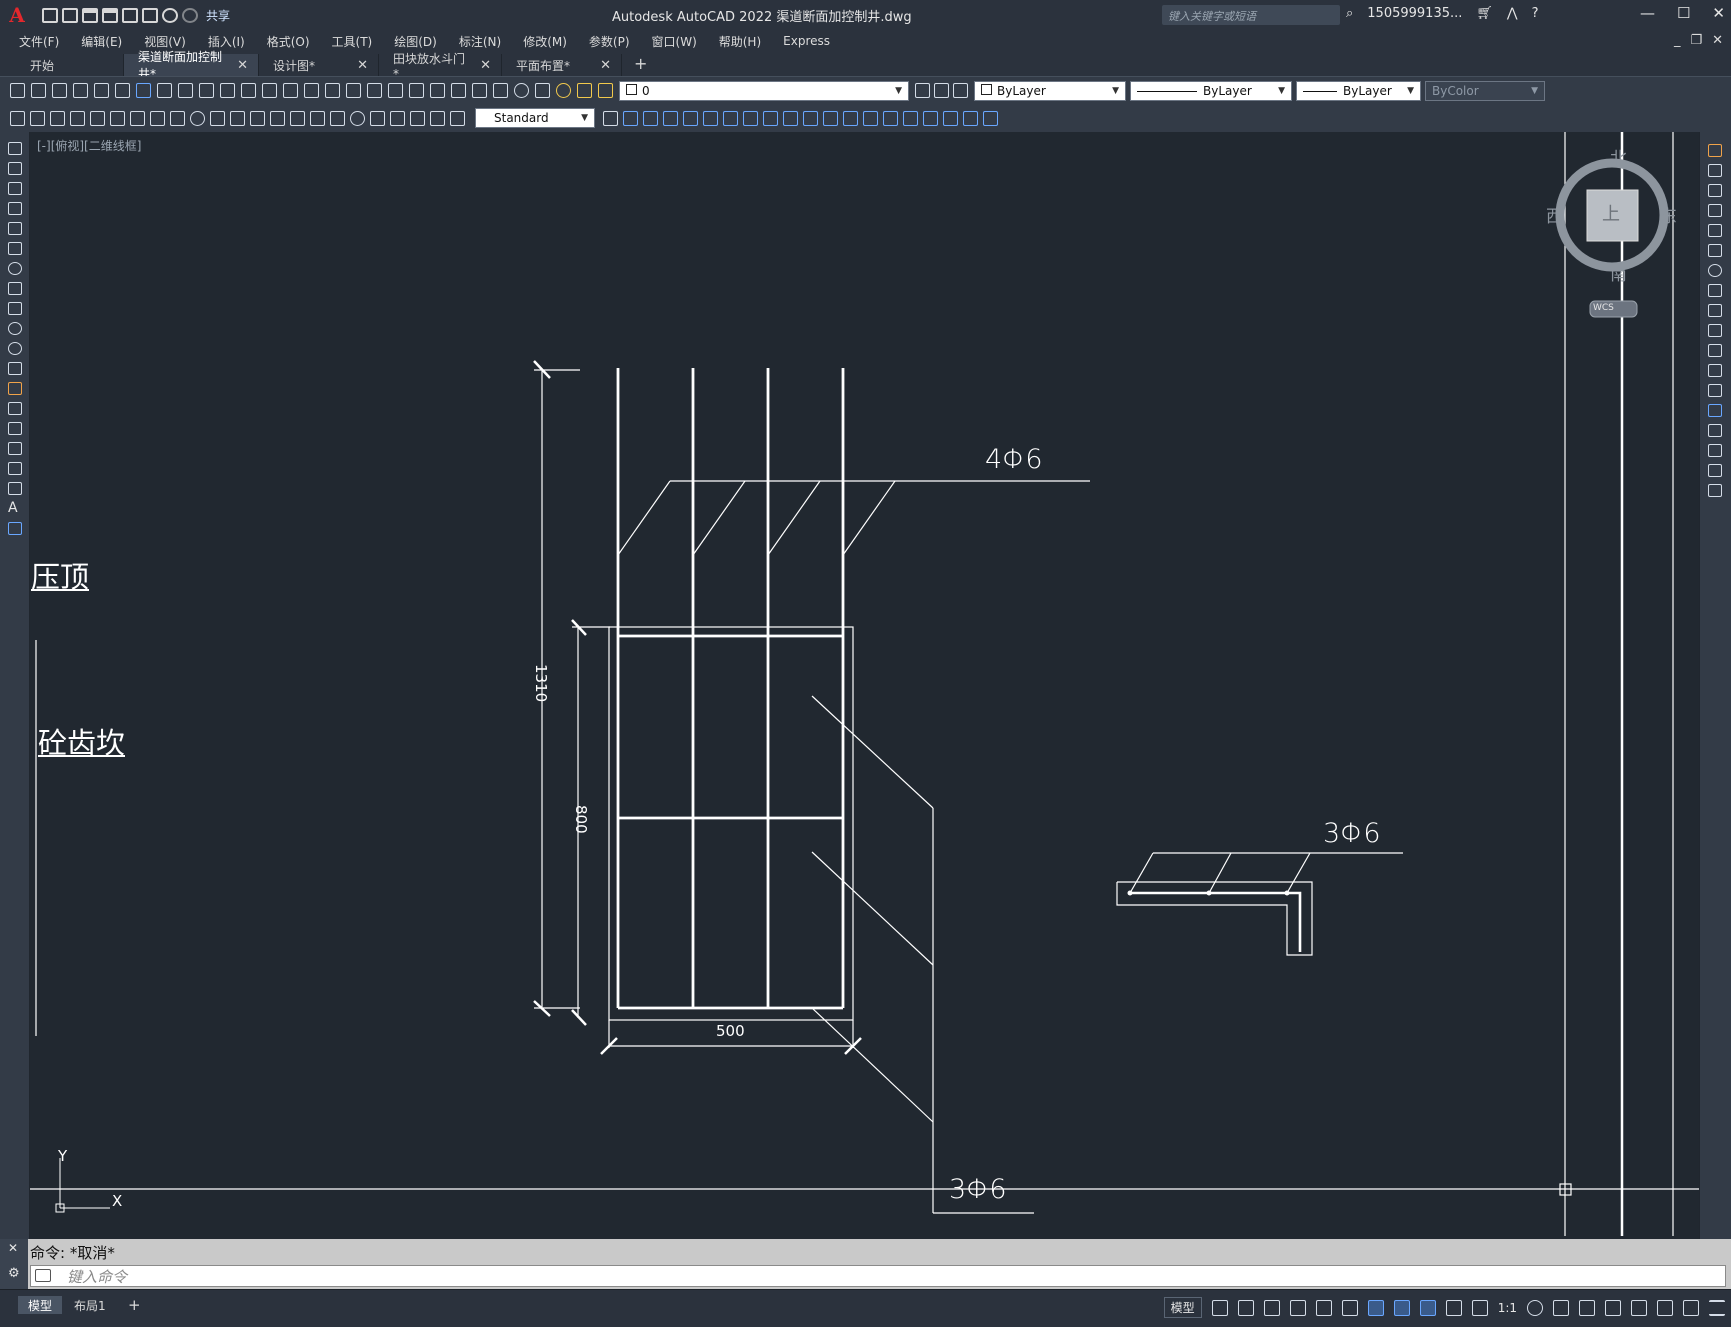  Describe the element at coordinates (352, 41) in the screenshot. I see `menu-tools: 工具(T)` at that location.